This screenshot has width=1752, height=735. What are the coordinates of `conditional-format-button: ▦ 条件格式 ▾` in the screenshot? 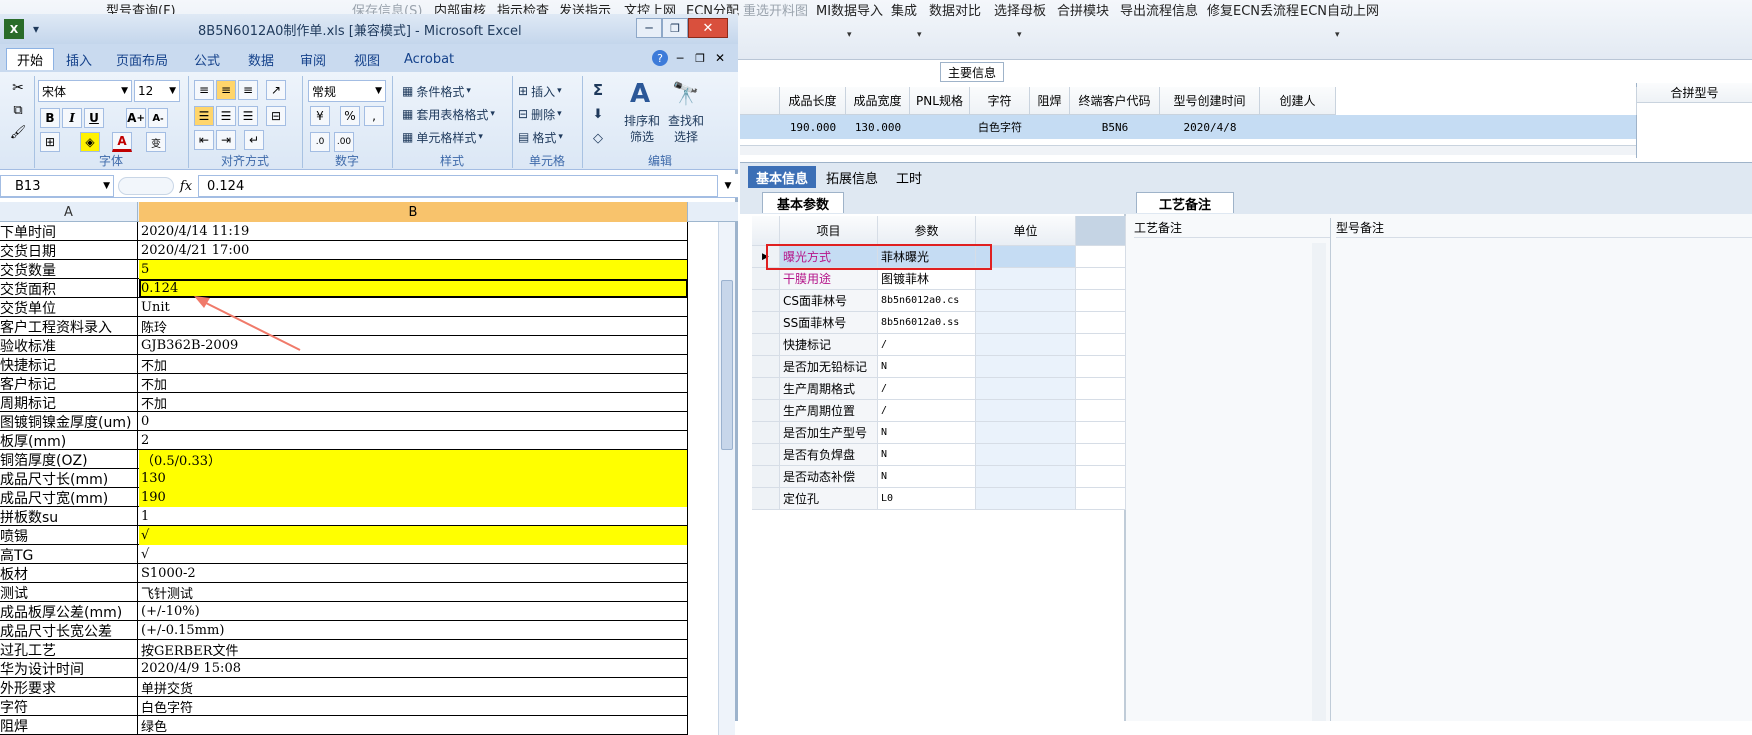 It's located at (436, 91).